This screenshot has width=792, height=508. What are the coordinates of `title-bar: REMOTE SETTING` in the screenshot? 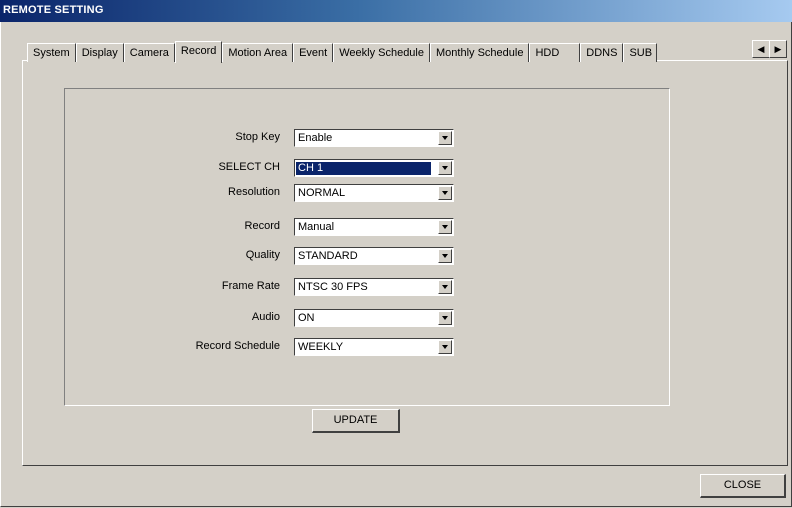 It's located at (396, 11).